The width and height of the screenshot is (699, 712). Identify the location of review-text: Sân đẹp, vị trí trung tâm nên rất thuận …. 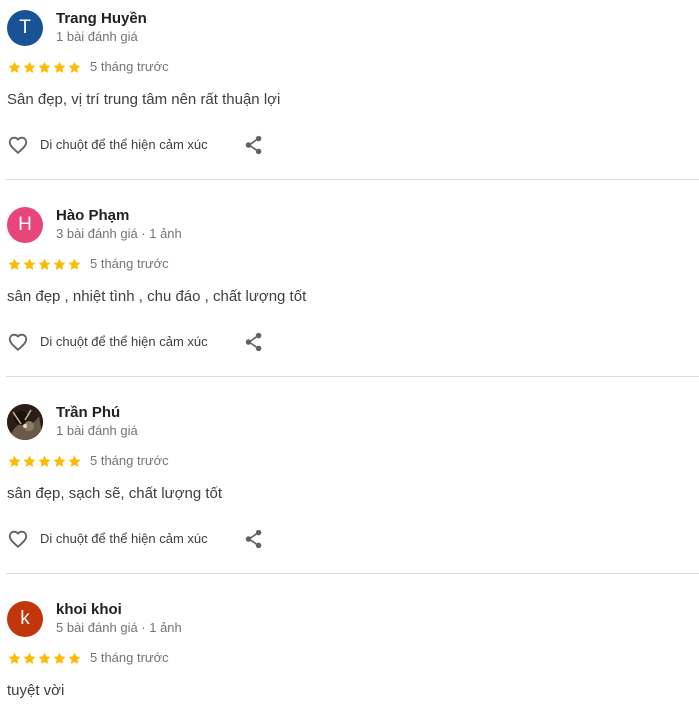
(144, 99).